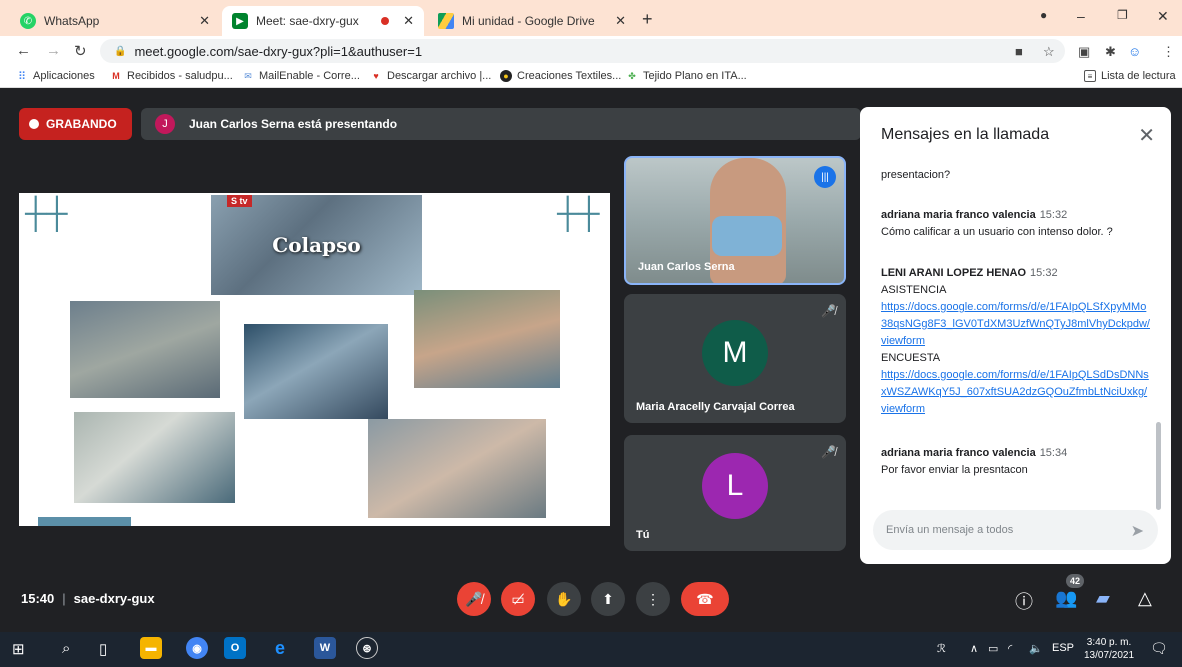 This screenshot has width=1182, height=667. I want to click on tab-title: Meet: sae-dxry-gux, so click(307, 21).